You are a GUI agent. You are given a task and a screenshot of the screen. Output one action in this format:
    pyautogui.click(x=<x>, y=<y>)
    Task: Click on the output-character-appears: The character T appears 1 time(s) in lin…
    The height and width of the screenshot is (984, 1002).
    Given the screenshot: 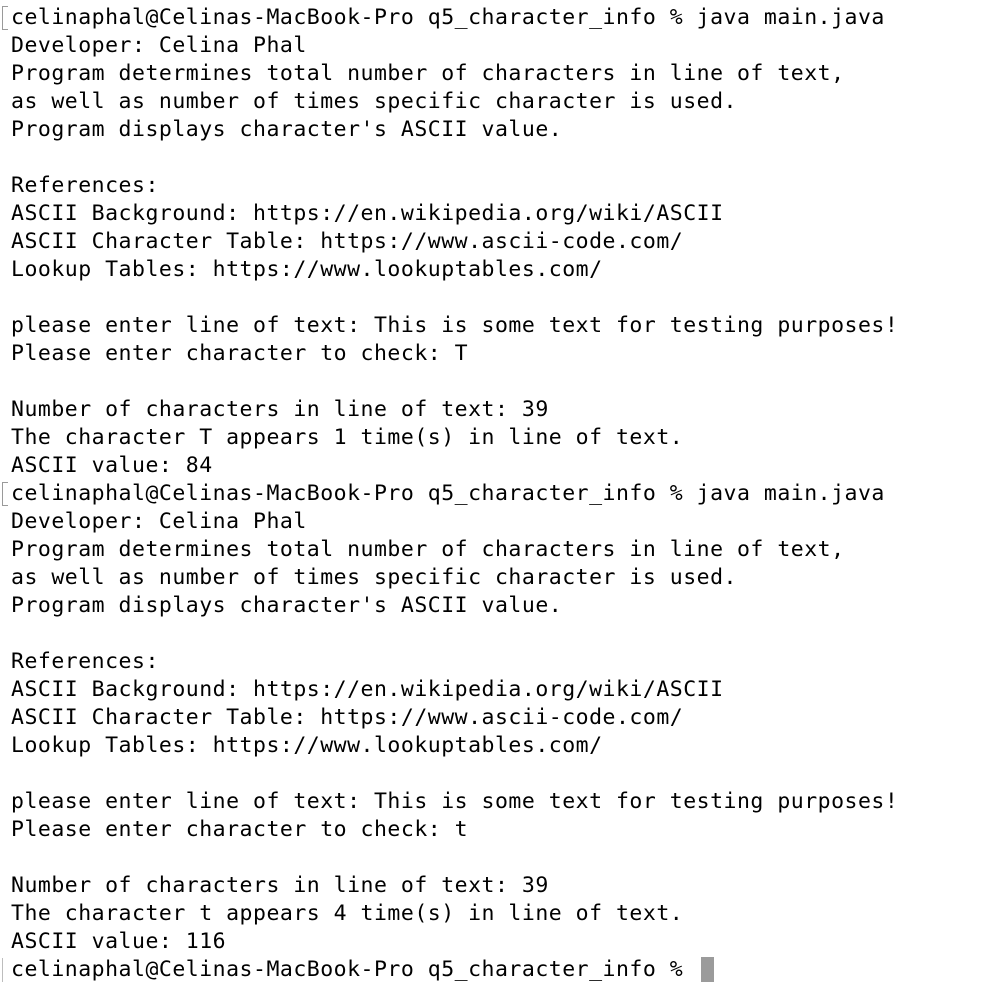 What is the action you would take?
    pyautogui.click(x=347, y=437)
    